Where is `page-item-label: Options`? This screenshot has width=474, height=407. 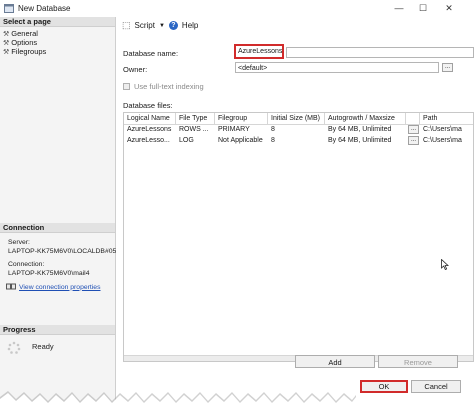 page-item-label: Options is located at coordinates (24, 42).